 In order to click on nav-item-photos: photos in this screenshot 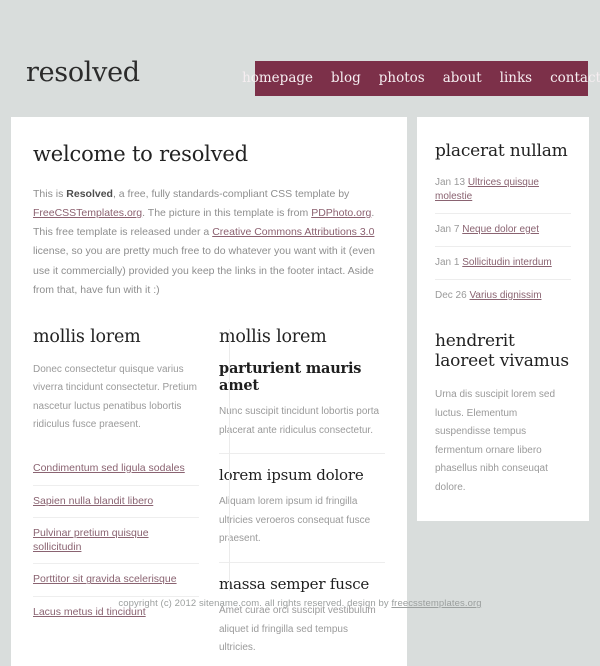, I will do `click(402, 78)`.